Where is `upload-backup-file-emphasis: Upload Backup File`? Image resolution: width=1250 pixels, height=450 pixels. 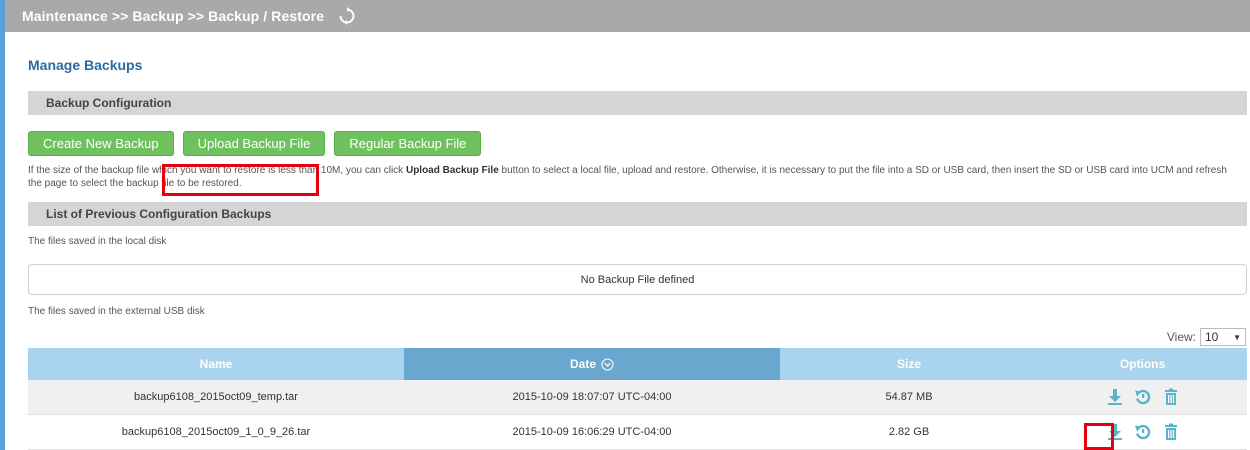
upload-backup-file-emphasis: Upload Backup File is located at coordinates (452, 170).